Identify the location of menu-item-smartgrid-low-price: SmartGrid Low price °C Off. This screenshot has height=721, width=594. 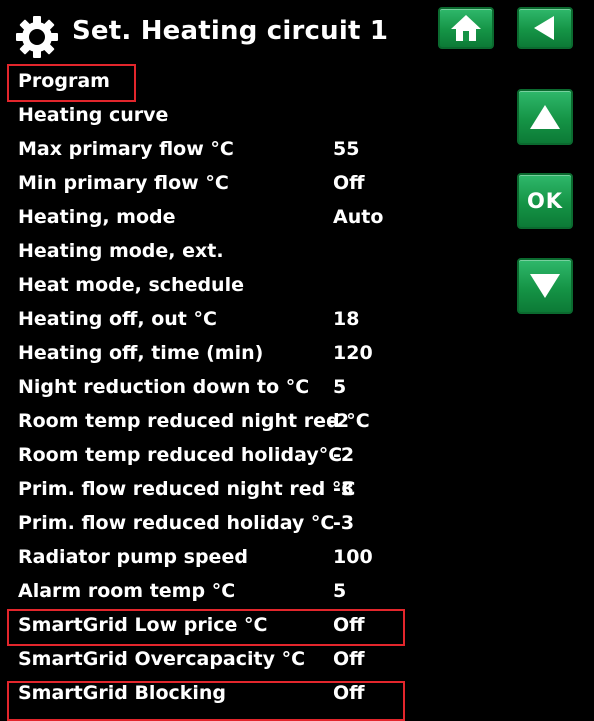
(250, 625).